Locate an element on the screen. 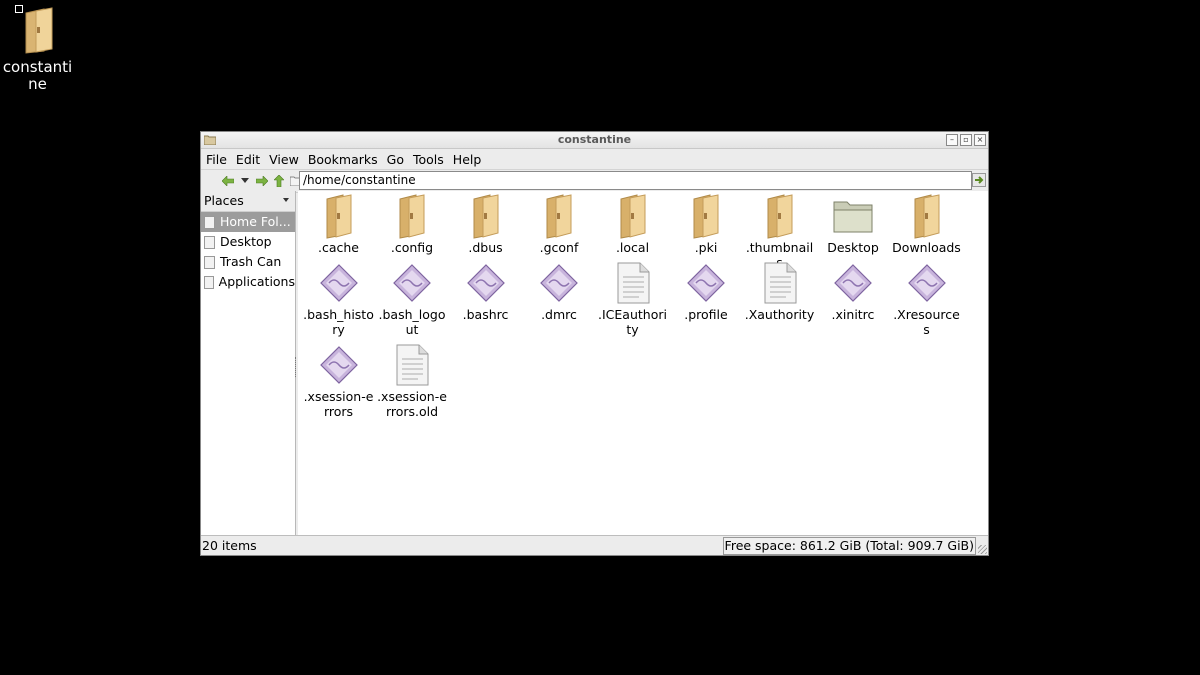  place-label: Desktop is located at coordinates (246, 241).